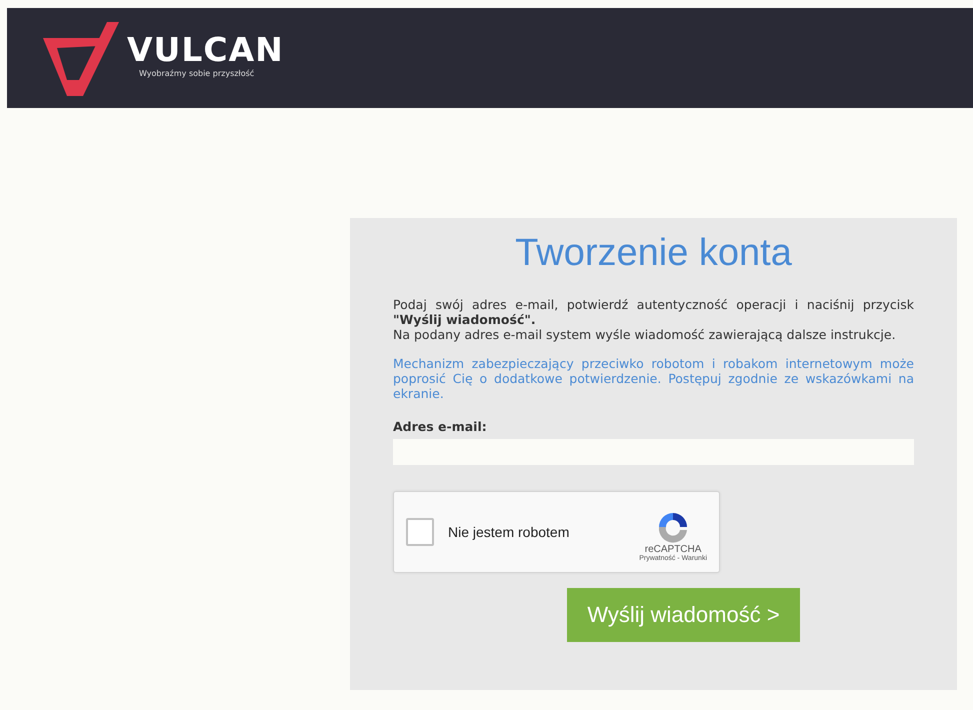  Describe the element at coordinates (673, 549) in the screenshot. I see `recaptcha-brand: reCAPTCHA` at that location.